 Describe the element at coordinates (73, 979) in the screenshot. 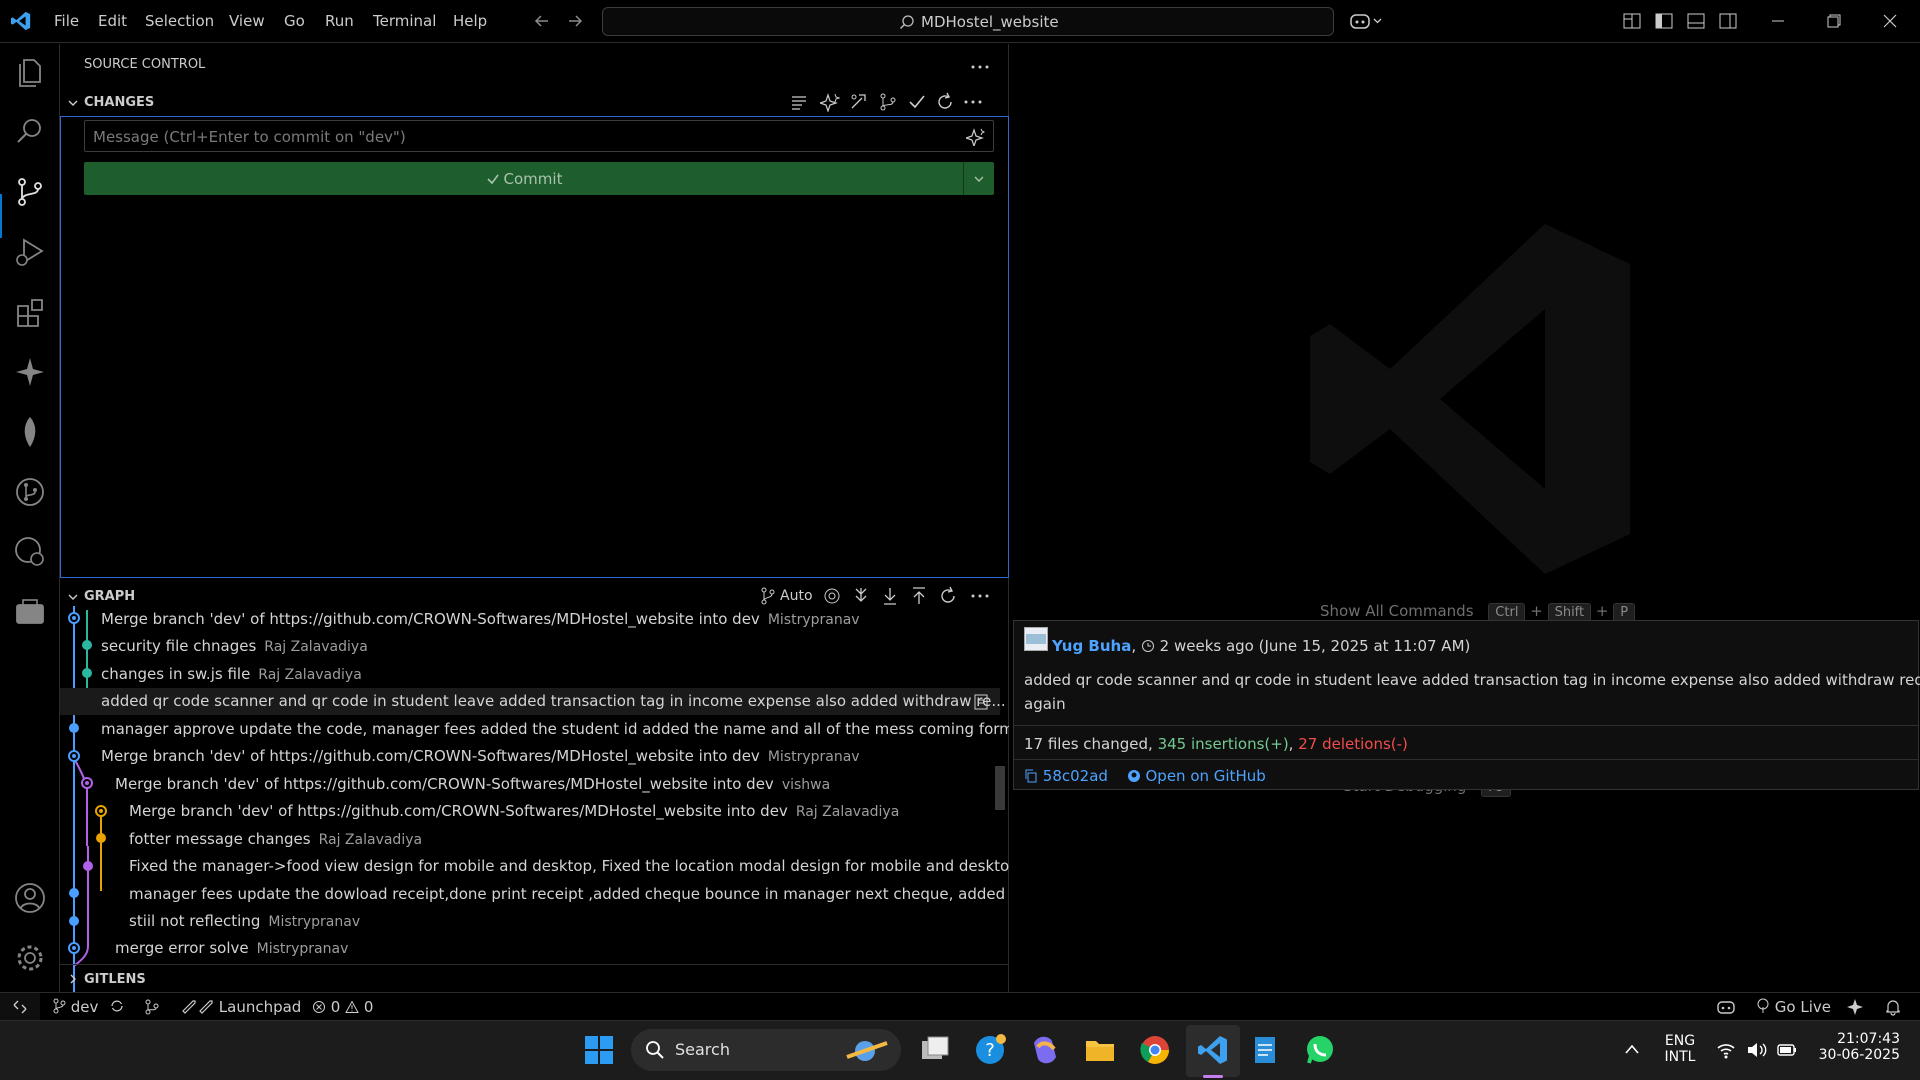

I see `chevron-right-icon` at that location.